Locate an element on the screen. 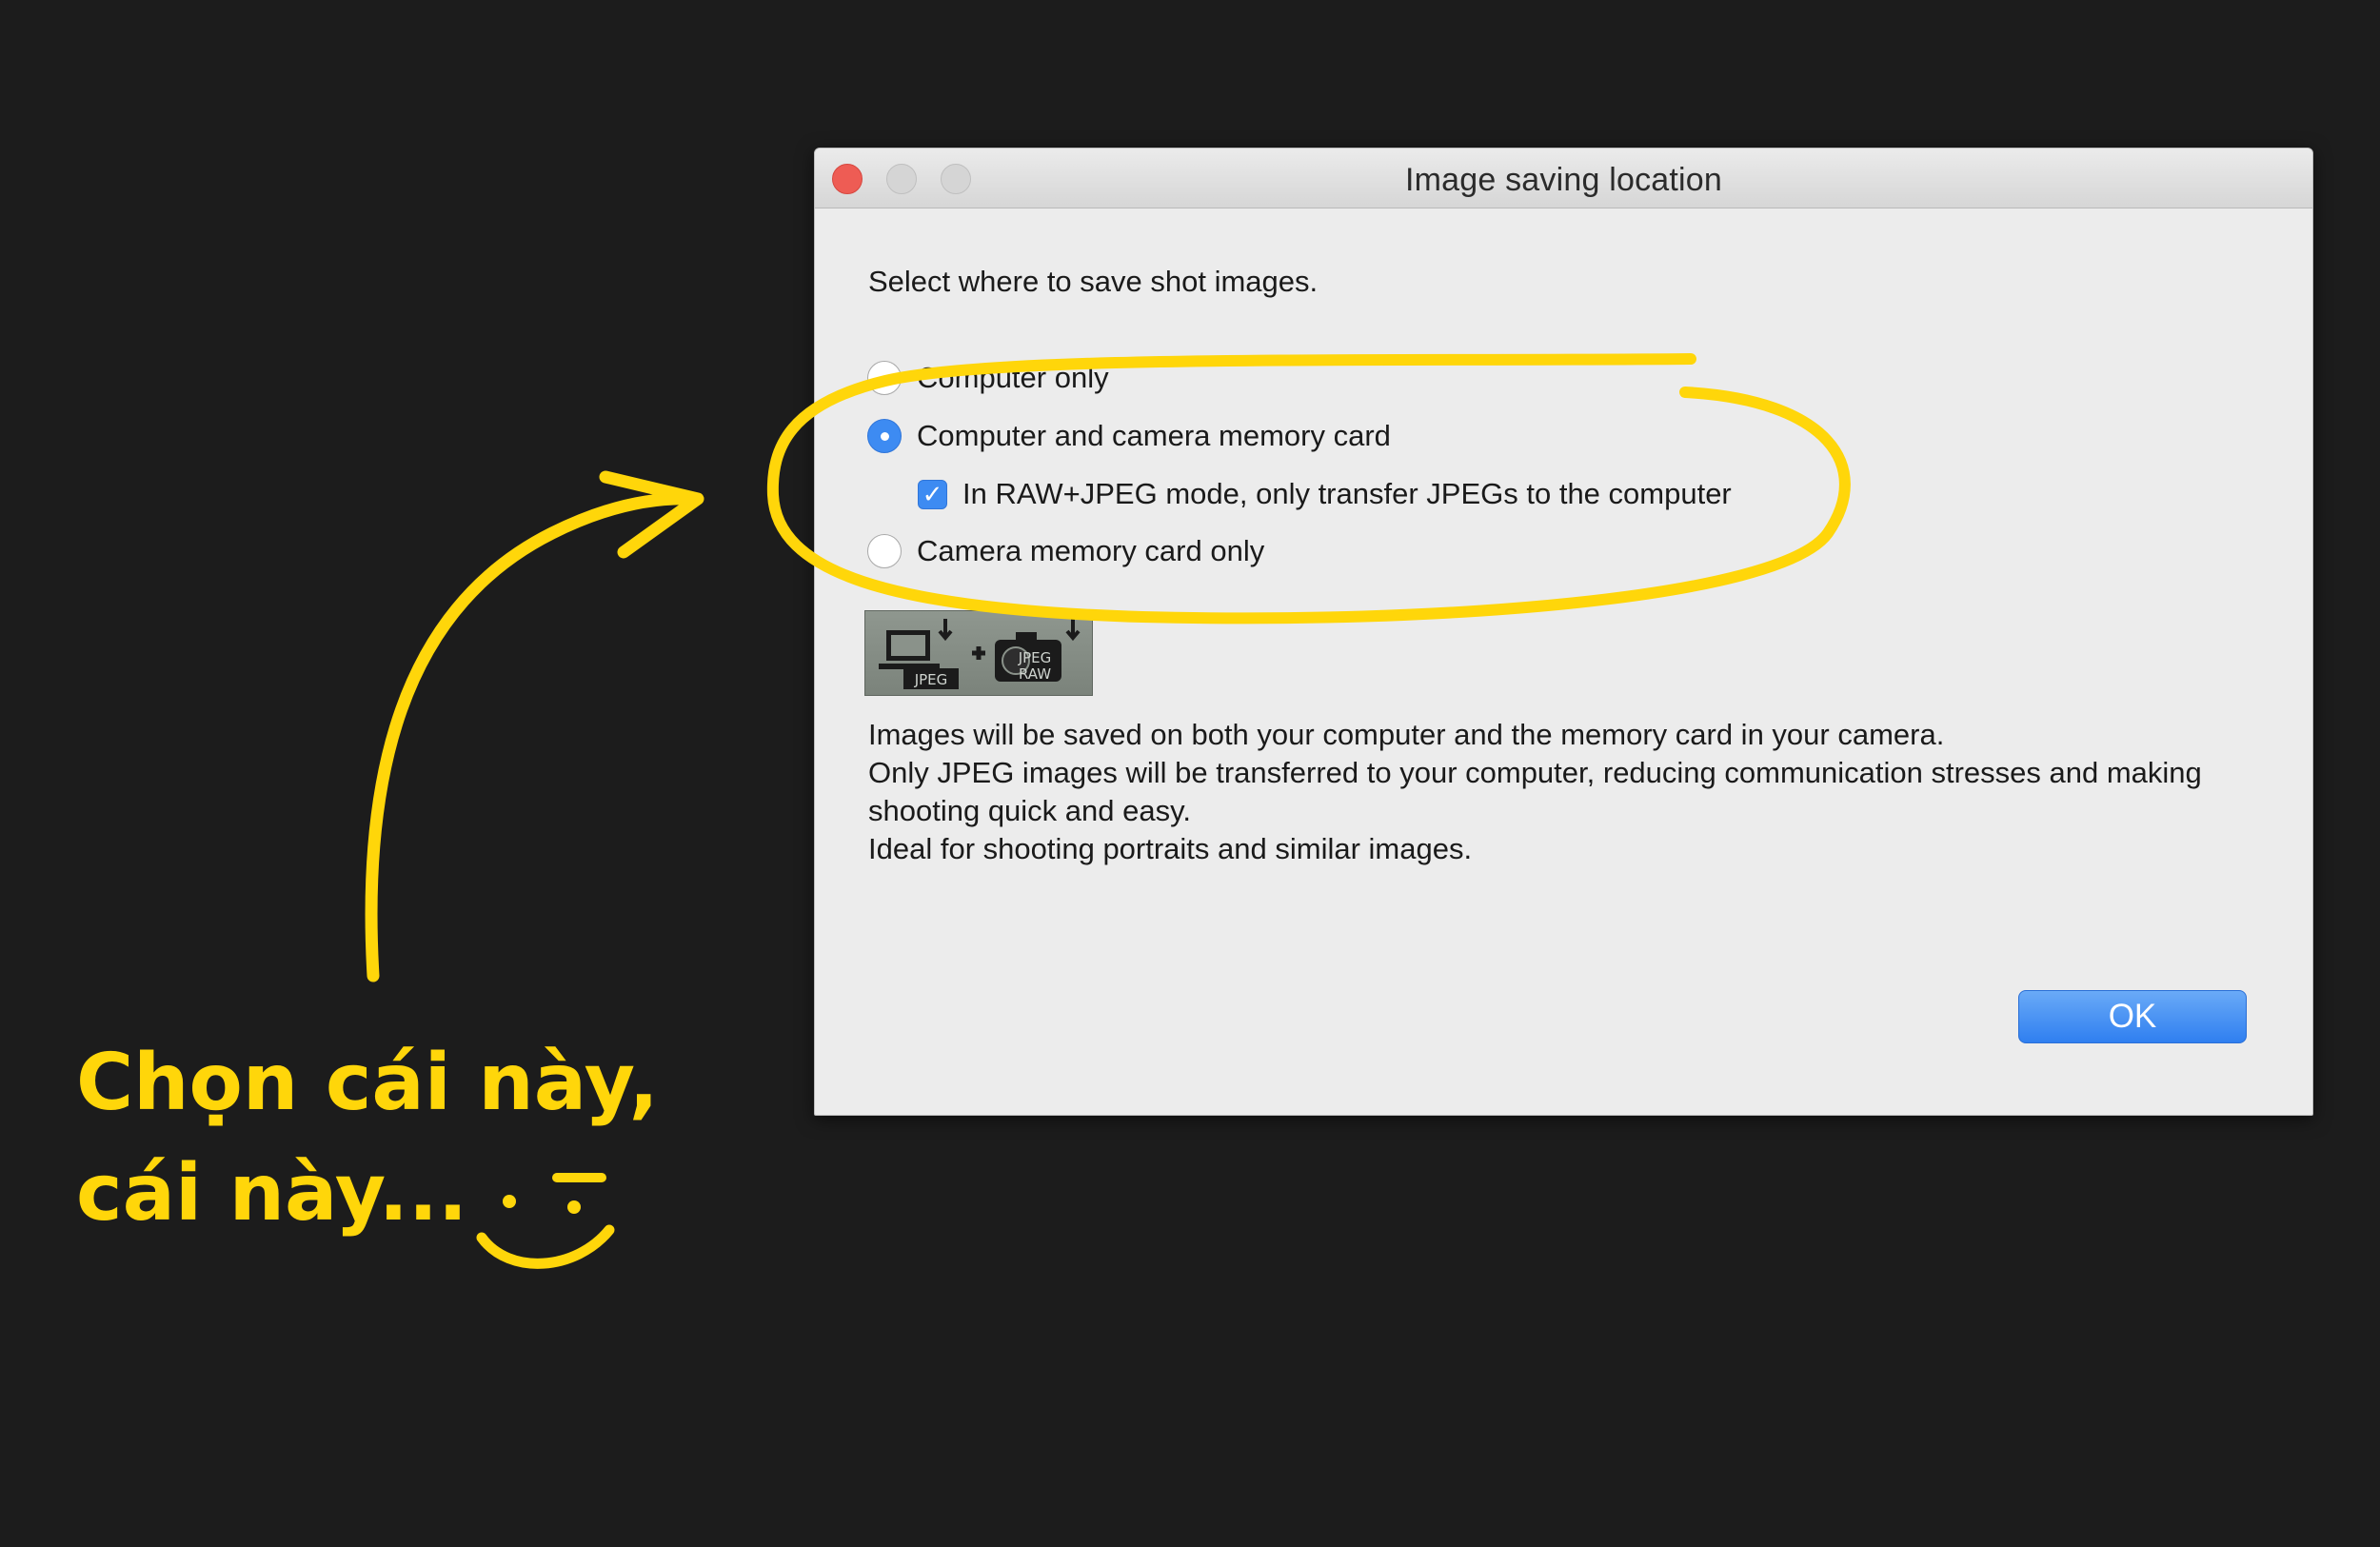 The image size is (2380, 1547). option-label: Computer only is located at coordinates (1013, 377).